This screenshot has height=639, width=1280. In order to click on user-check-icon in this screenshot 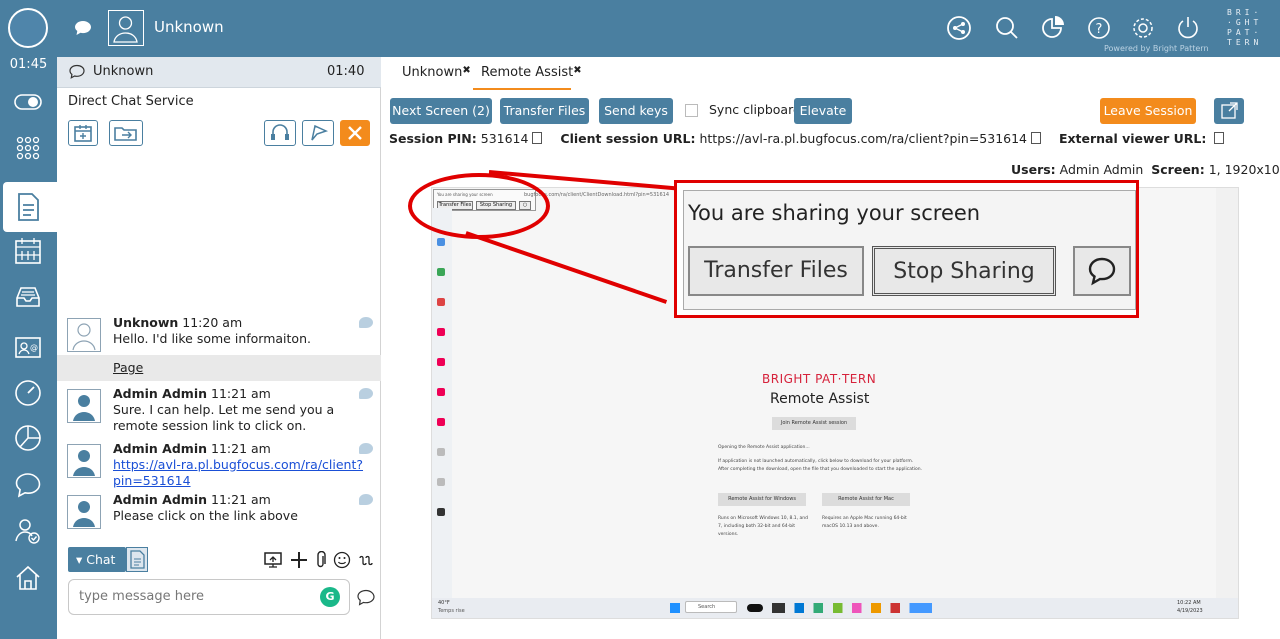, I will do `click(28, 531)`.